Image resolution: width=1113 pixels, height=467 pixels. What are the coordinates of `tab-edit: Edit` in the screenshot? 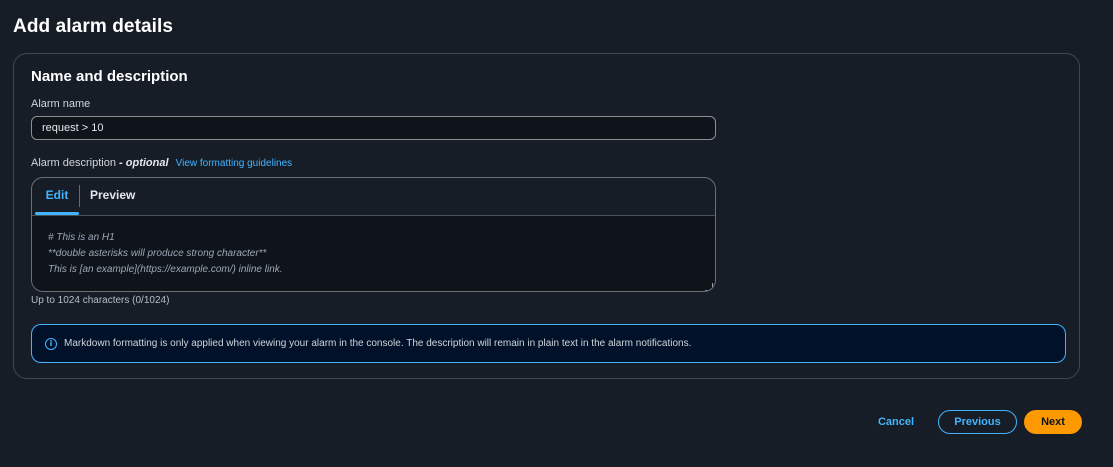 It's located at (57, 196).